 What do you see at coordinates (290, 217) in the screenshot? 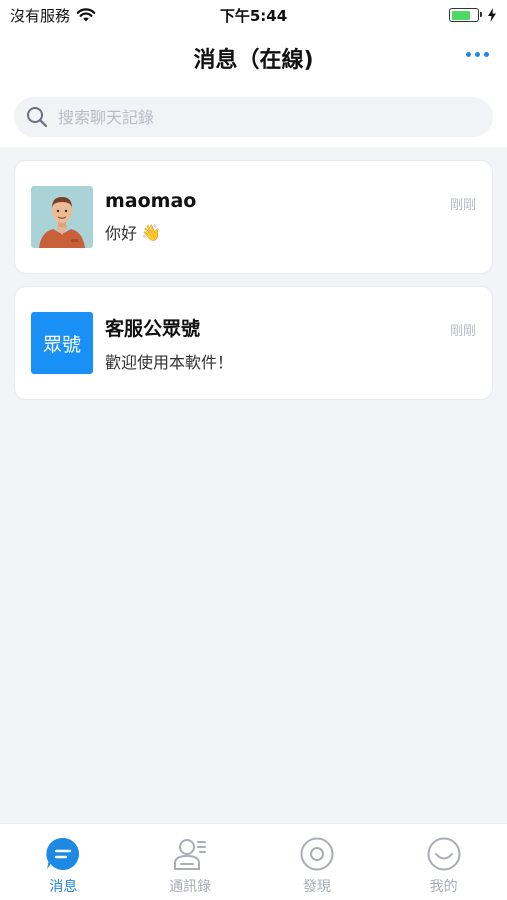
I see `conversation-body: maomao 你好 👋` at bounding box center [290, 217].